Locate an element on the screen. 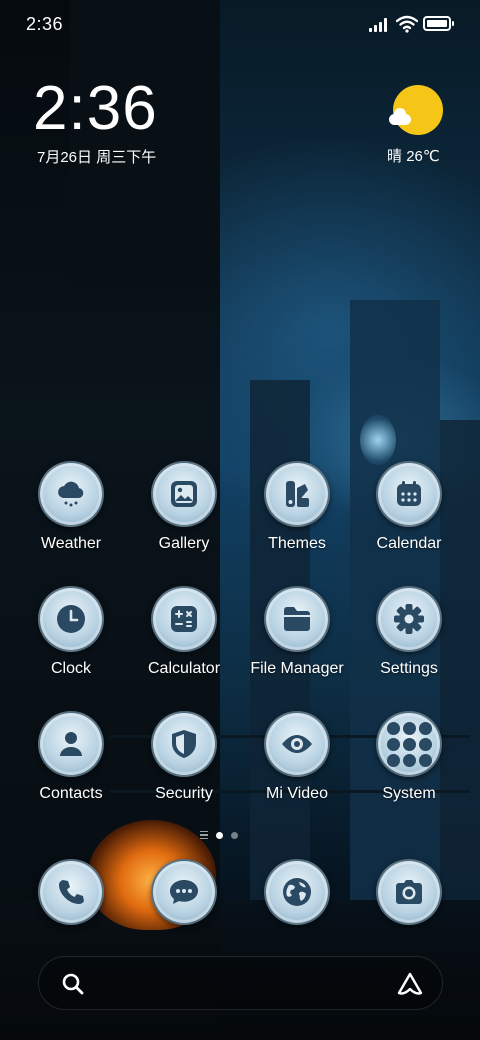  dock-camera is located at coordinates (409, 892).